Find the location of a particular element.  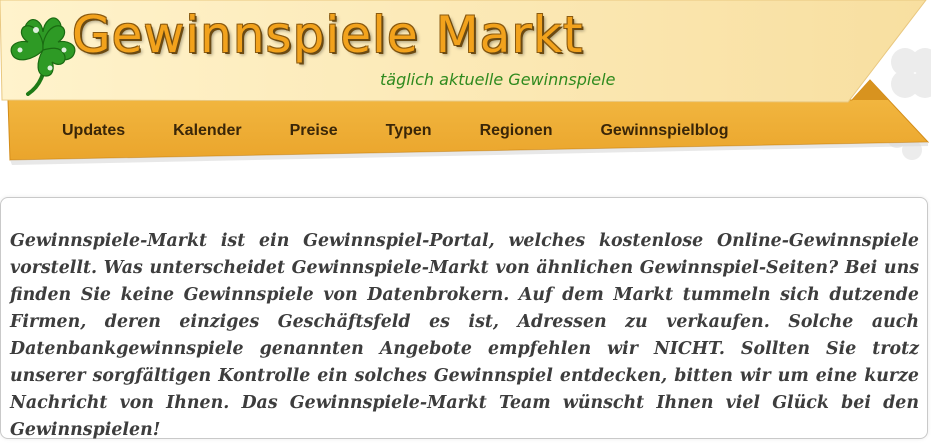

nav-item-regionen: Regionen is located at coordinates (516, 131).